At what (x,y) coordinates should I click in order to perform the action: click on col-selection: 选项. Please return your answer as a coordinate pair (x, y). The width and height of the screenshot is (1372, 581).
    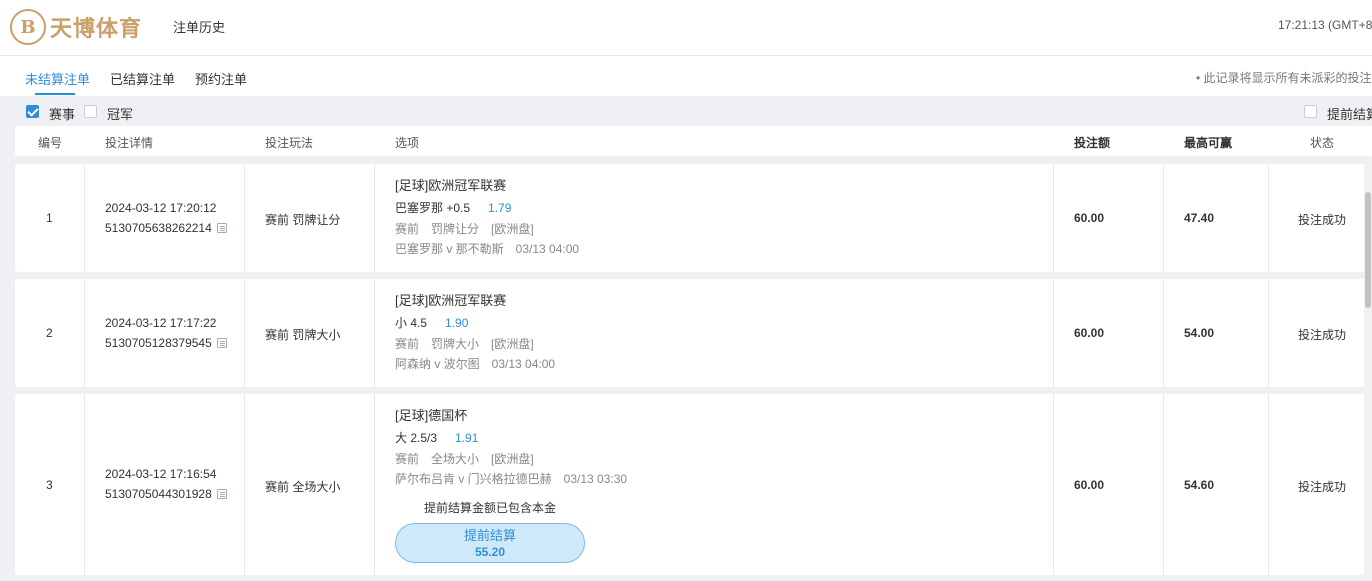
    Looking at the image, I should click on (407, 143).